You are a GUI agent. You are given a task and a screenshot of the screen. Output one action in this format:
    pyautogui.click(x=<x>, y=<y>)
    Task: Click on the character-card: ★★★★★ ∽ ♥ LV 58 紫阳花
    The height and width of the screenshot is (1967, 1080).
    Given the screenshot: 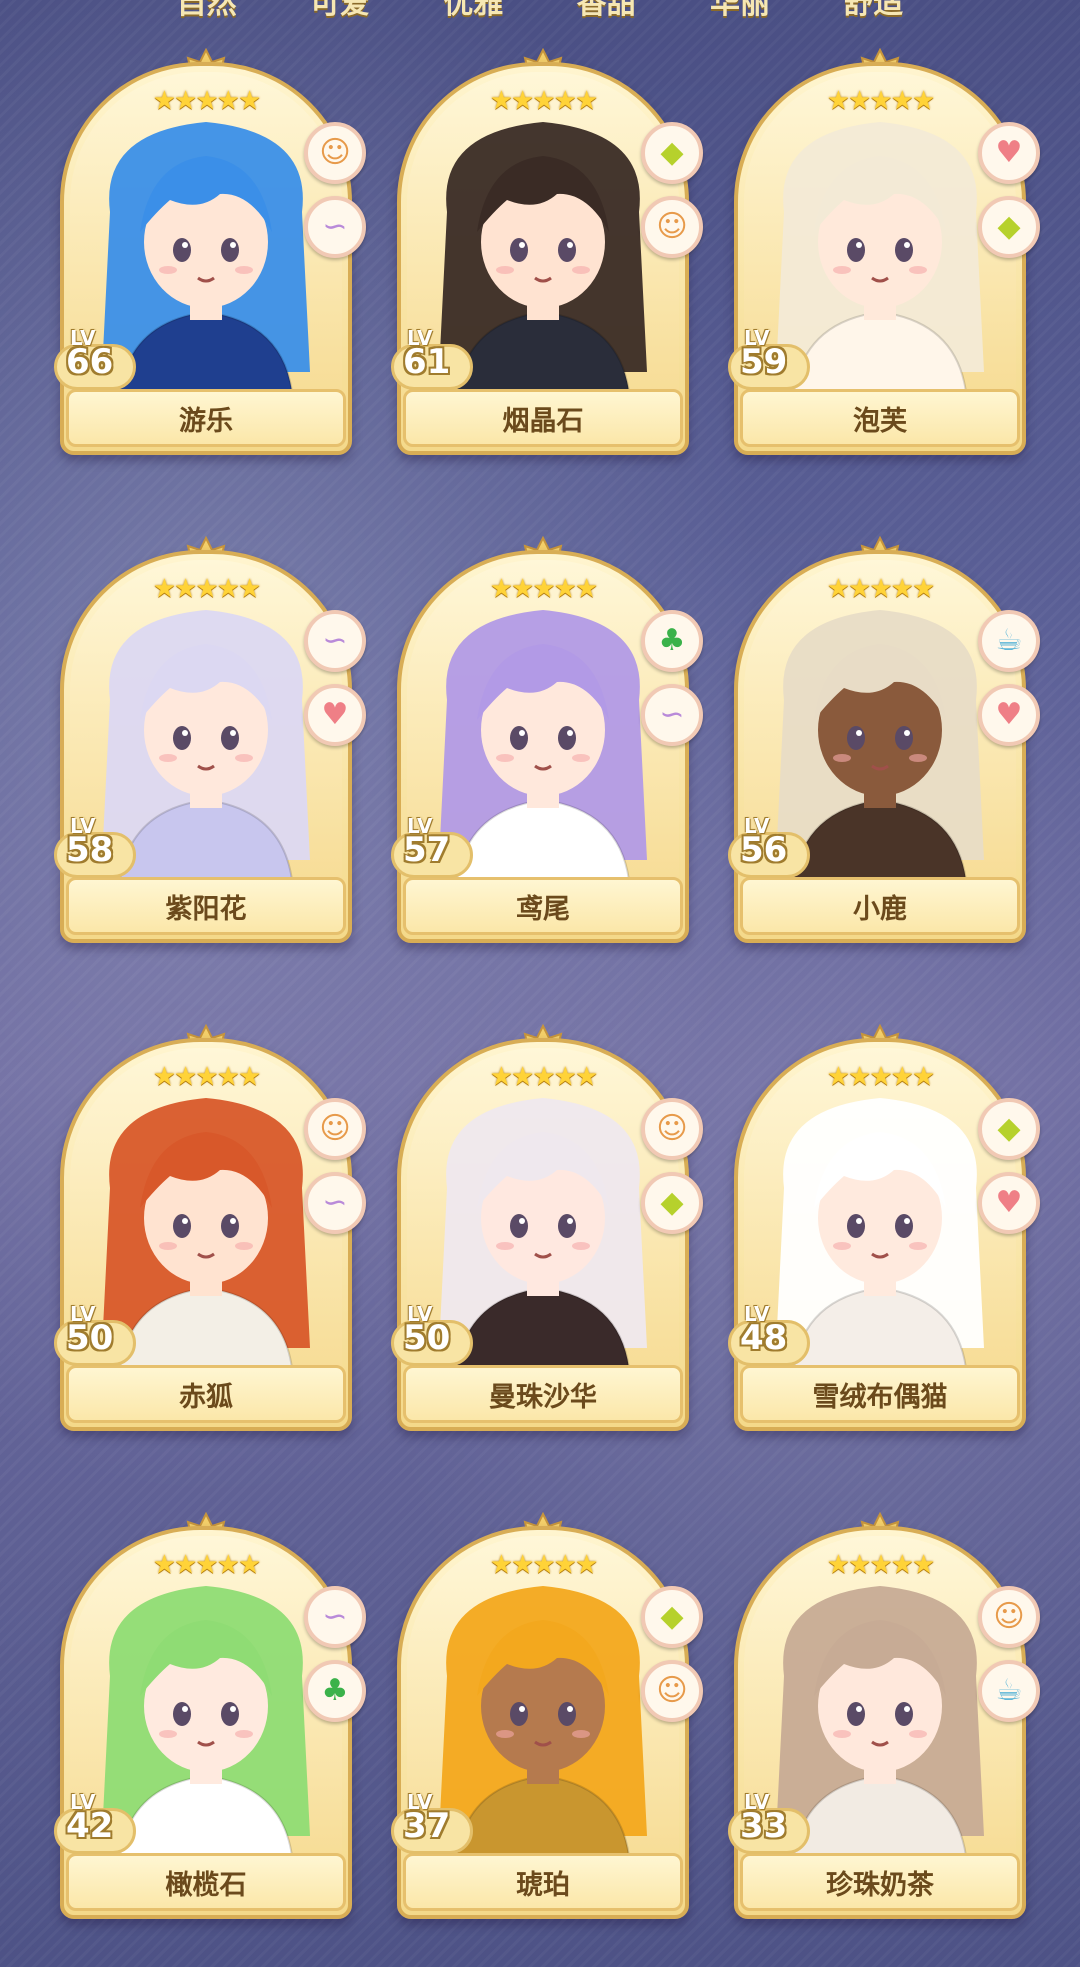 What is the action you would take?
    pyautogui.click(x=210, y=739)
    